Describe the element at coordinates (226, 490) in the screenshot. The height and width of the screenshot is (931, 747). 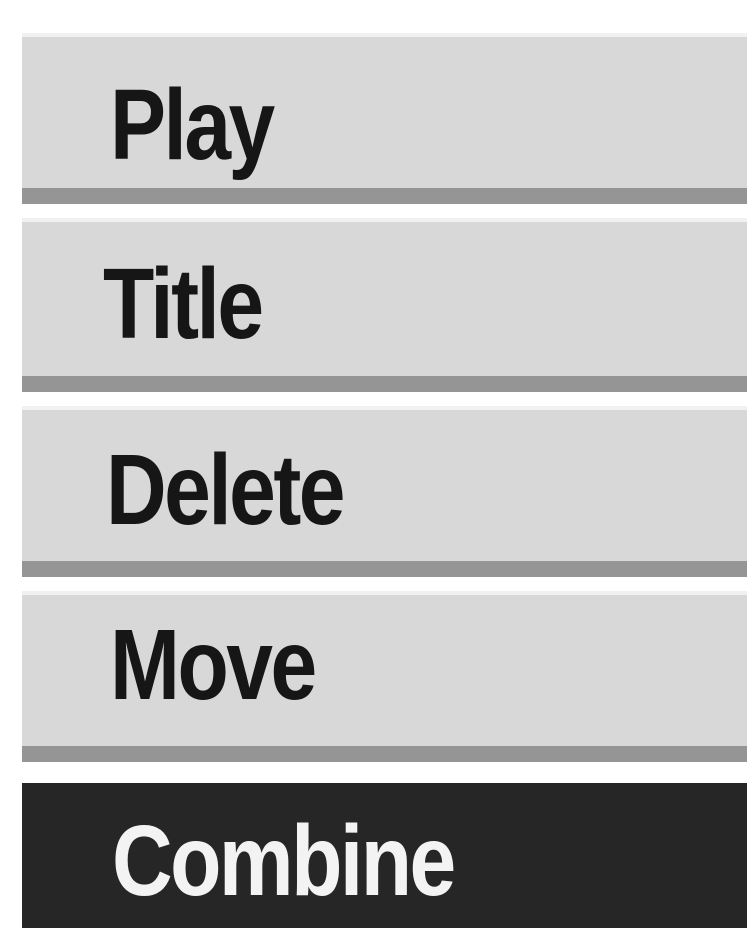
I see `menu-item-label: Delete` at that location.